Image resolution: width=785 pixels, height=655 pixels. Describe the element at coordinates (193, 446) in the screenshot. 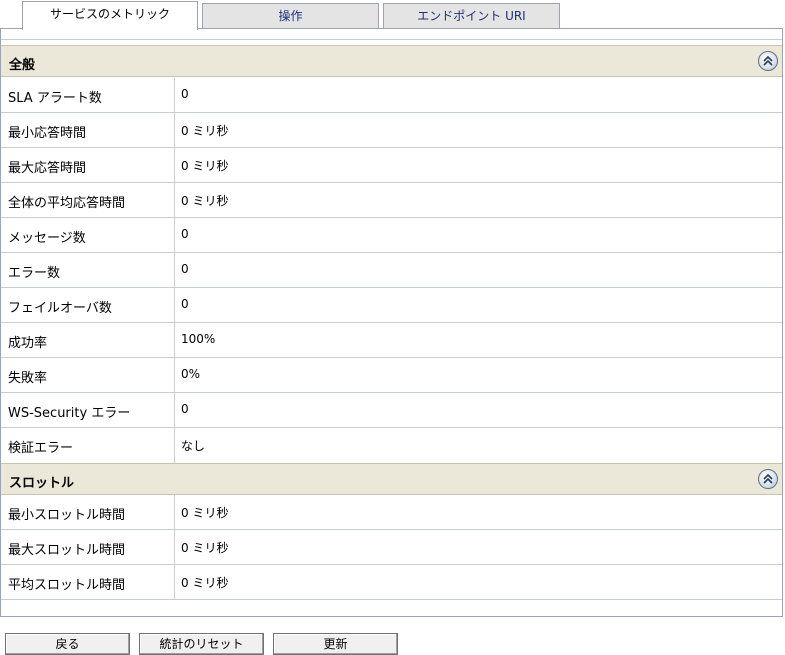

I see `metric-value: なし` at that location.